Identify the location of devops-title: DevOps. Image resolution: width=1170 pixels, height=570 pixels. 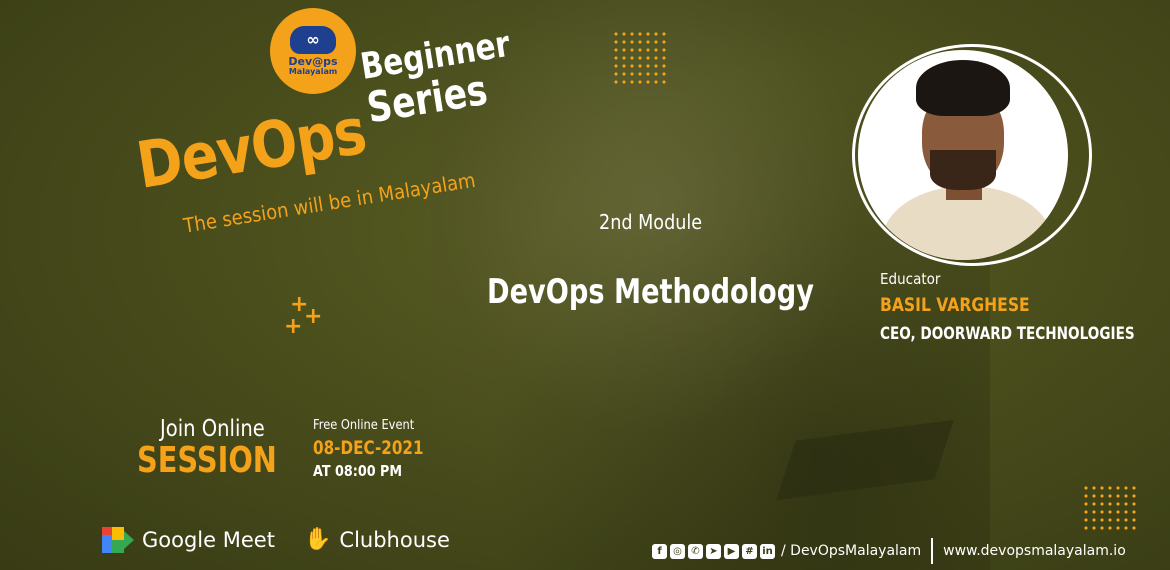
(251, 149).